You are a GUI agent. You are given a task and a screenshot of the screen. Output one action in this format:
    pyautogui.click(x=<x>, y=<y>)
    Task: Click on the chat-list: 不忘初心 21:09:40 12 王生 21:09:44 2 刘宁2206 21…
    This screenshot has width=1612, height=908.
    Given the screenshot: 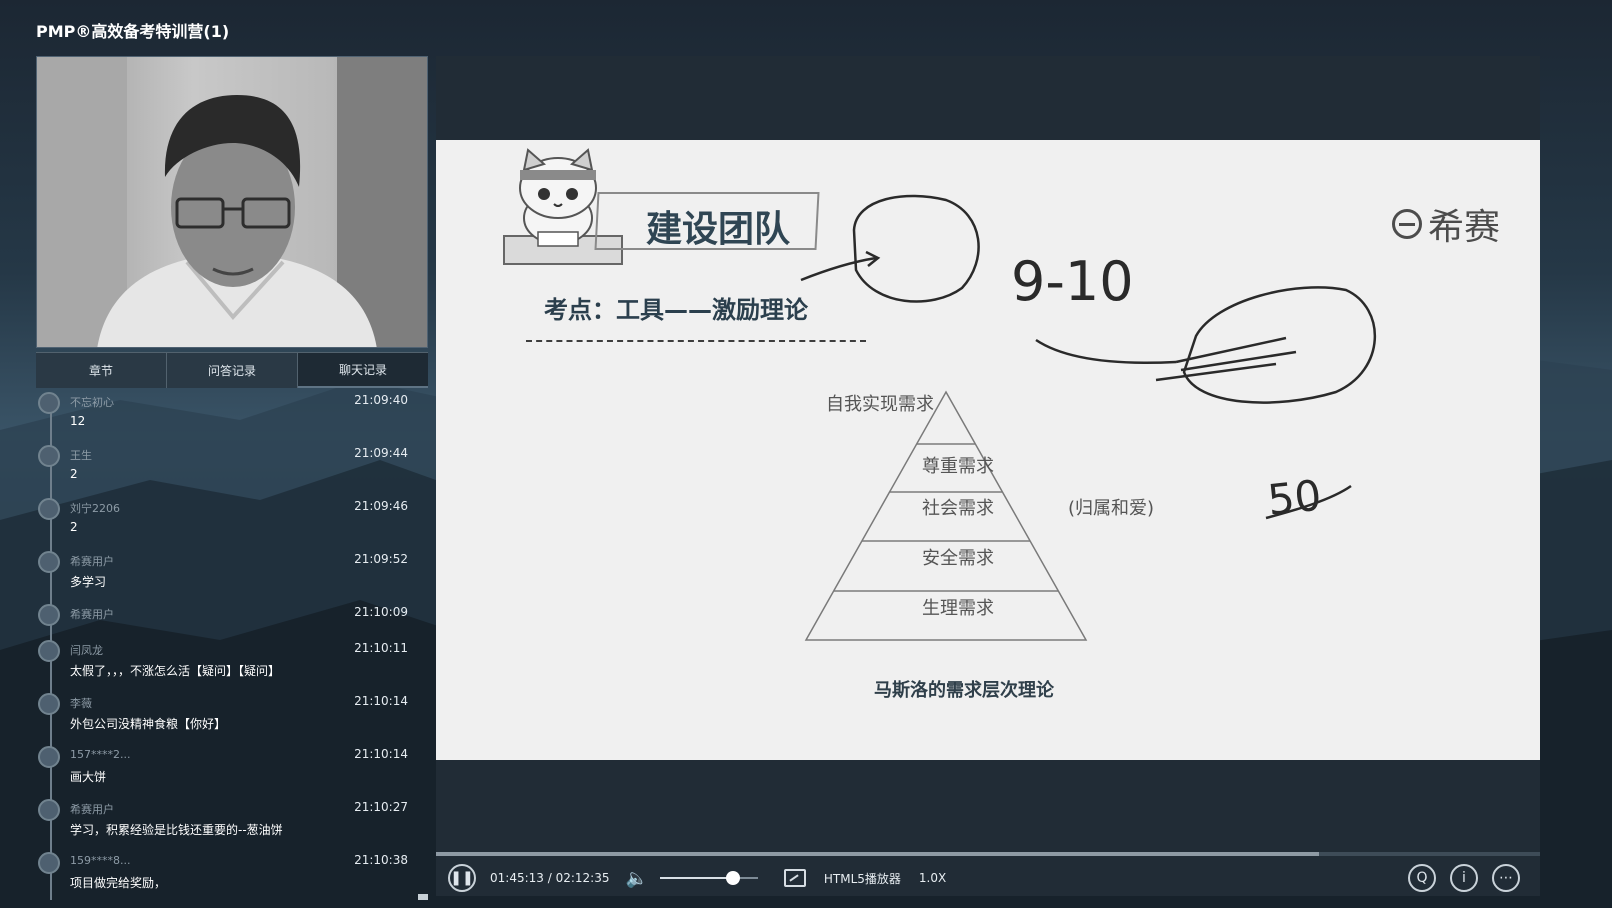 What is the action you would take?
    pyautogui.click(x=232, y=646)
    